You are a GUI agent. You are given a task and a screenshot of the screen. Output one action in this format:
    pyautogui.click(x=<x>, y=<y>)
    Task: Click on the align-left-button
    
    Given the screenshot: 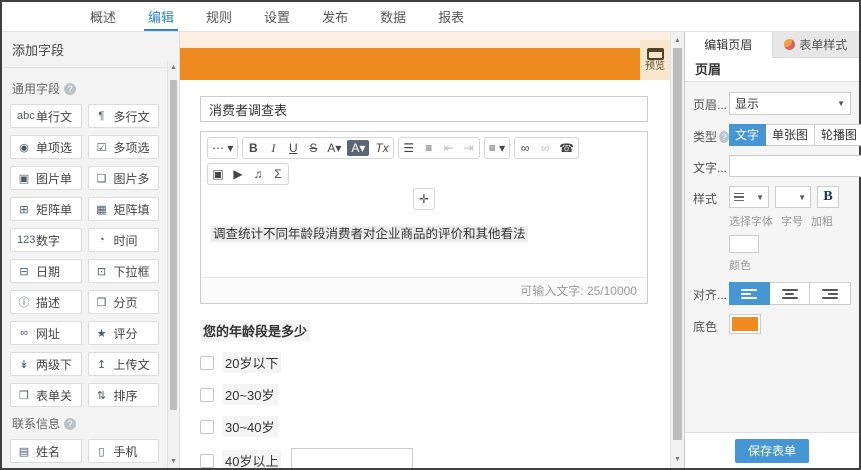 What is the action you would take?
    pyautogui.click(x=749, y=293)
    